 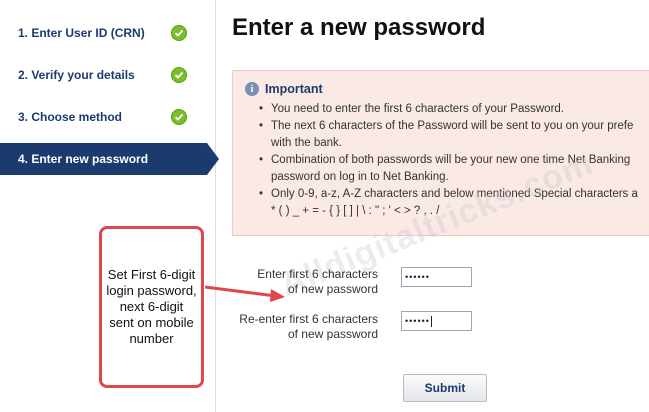 What do you see at coordinates (244, 293) in the screenshot?
I see `annotation-arrow` at bounding box center [244, 293].